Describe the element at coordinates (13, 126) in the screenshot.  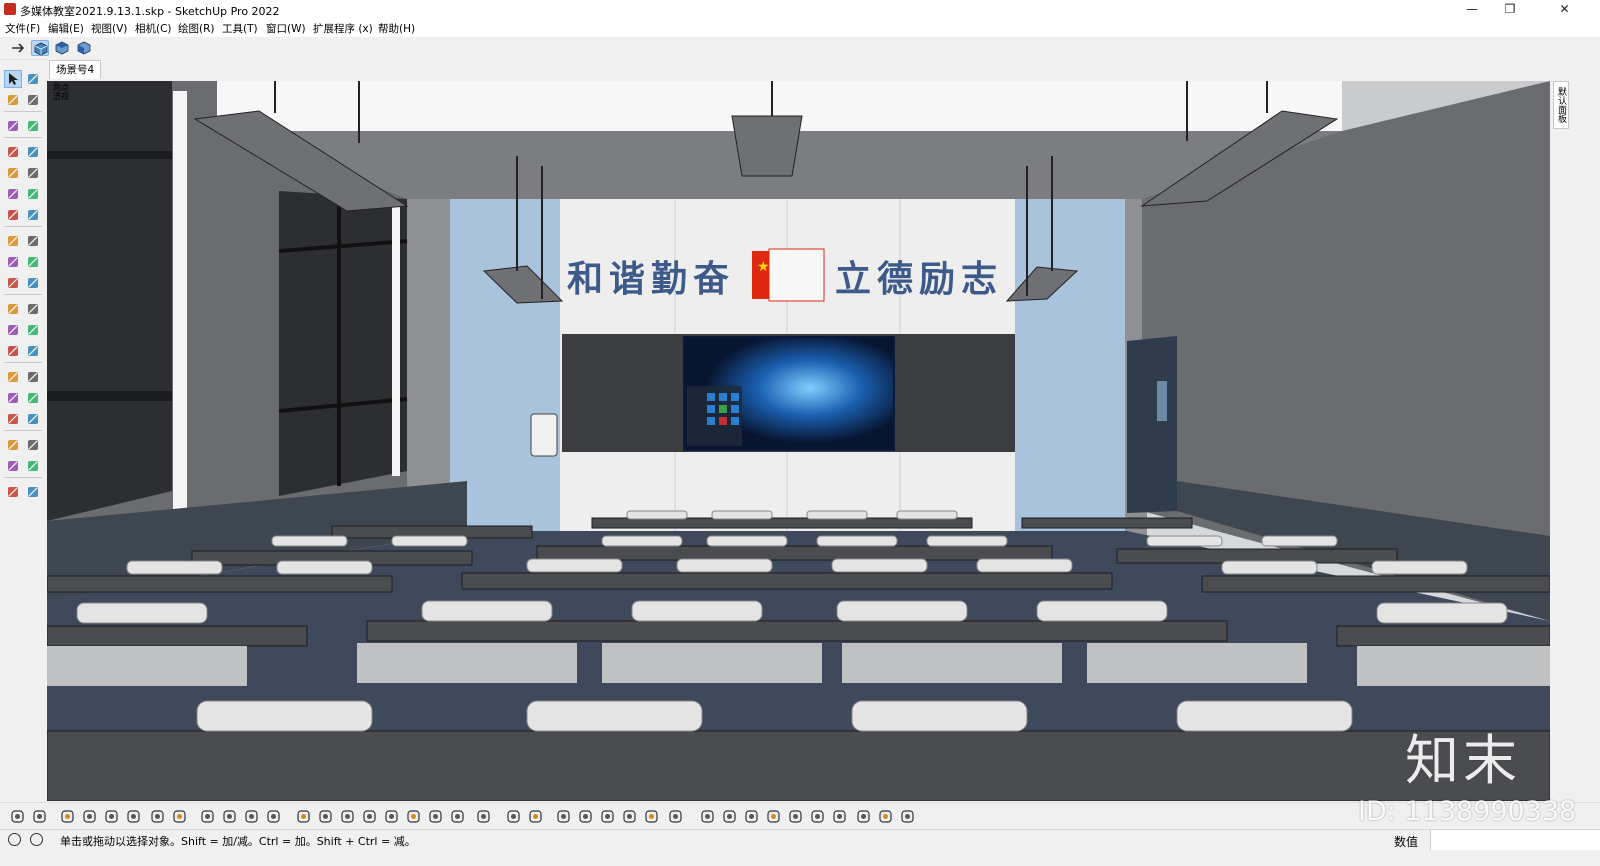
I see `component-icon` at that location.